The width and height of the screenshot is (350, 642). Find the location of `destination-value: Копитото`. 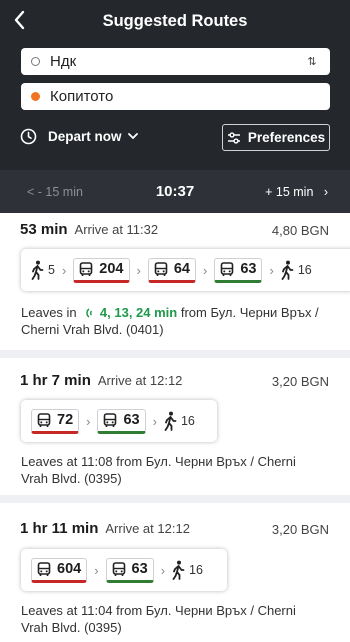

destination-value: Копитото is located at coordinates (82, 96).